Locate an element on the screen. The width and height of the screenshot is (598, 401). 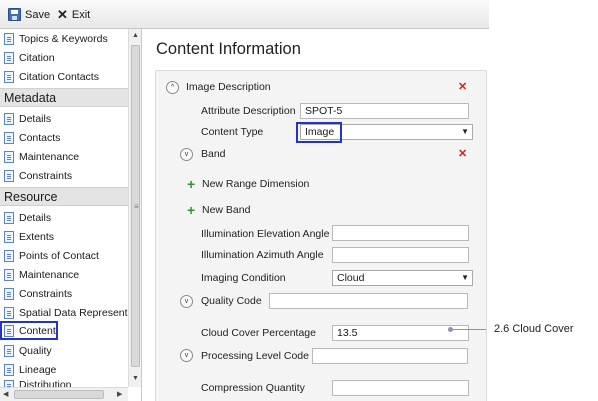
illumination-azimuth-label: Illumination Azimuth Angle is located at coordinates (262, 255).